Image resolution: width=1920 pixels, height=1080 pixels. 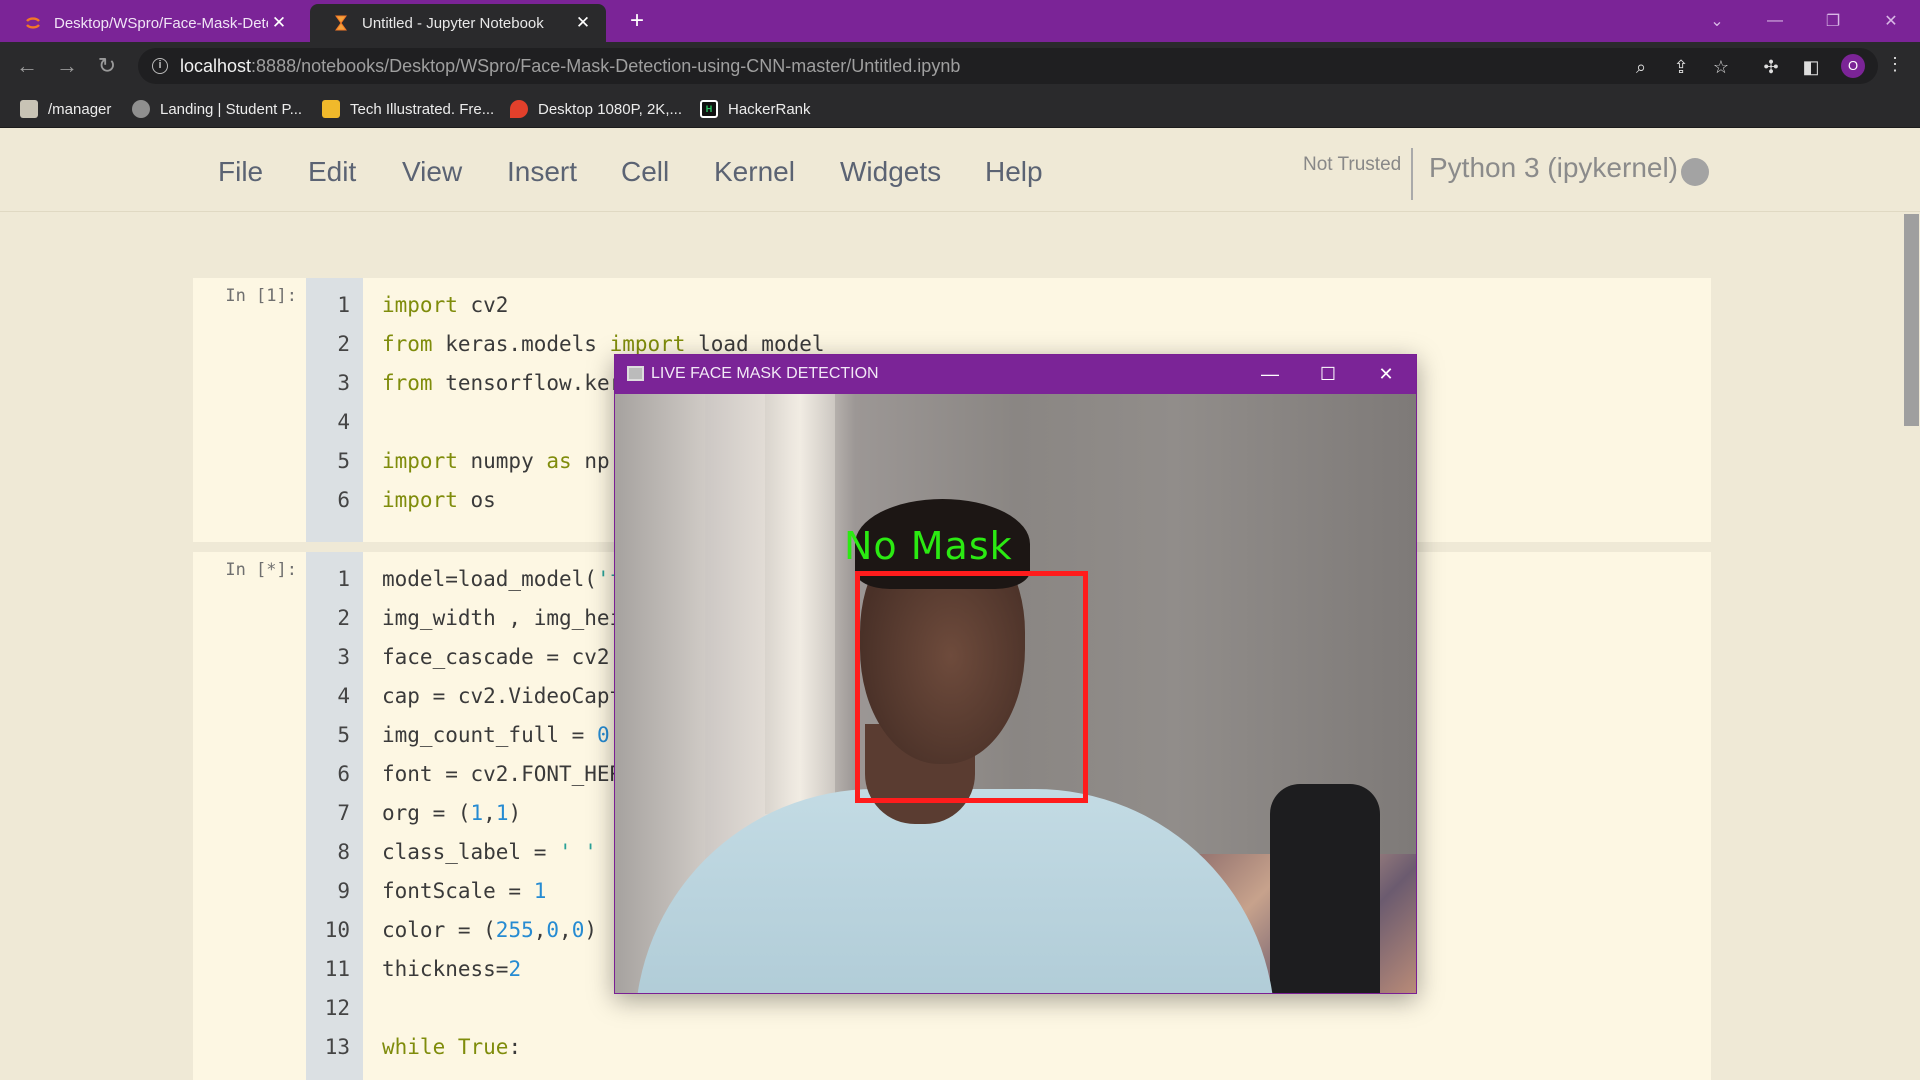 What do you see at coordinates (1015, 374) in the screenshot?
I see `opencv-titlebar: LIVE FACE MASK DETECTION — ☐ ✕` at bounding box center [1015, 374].